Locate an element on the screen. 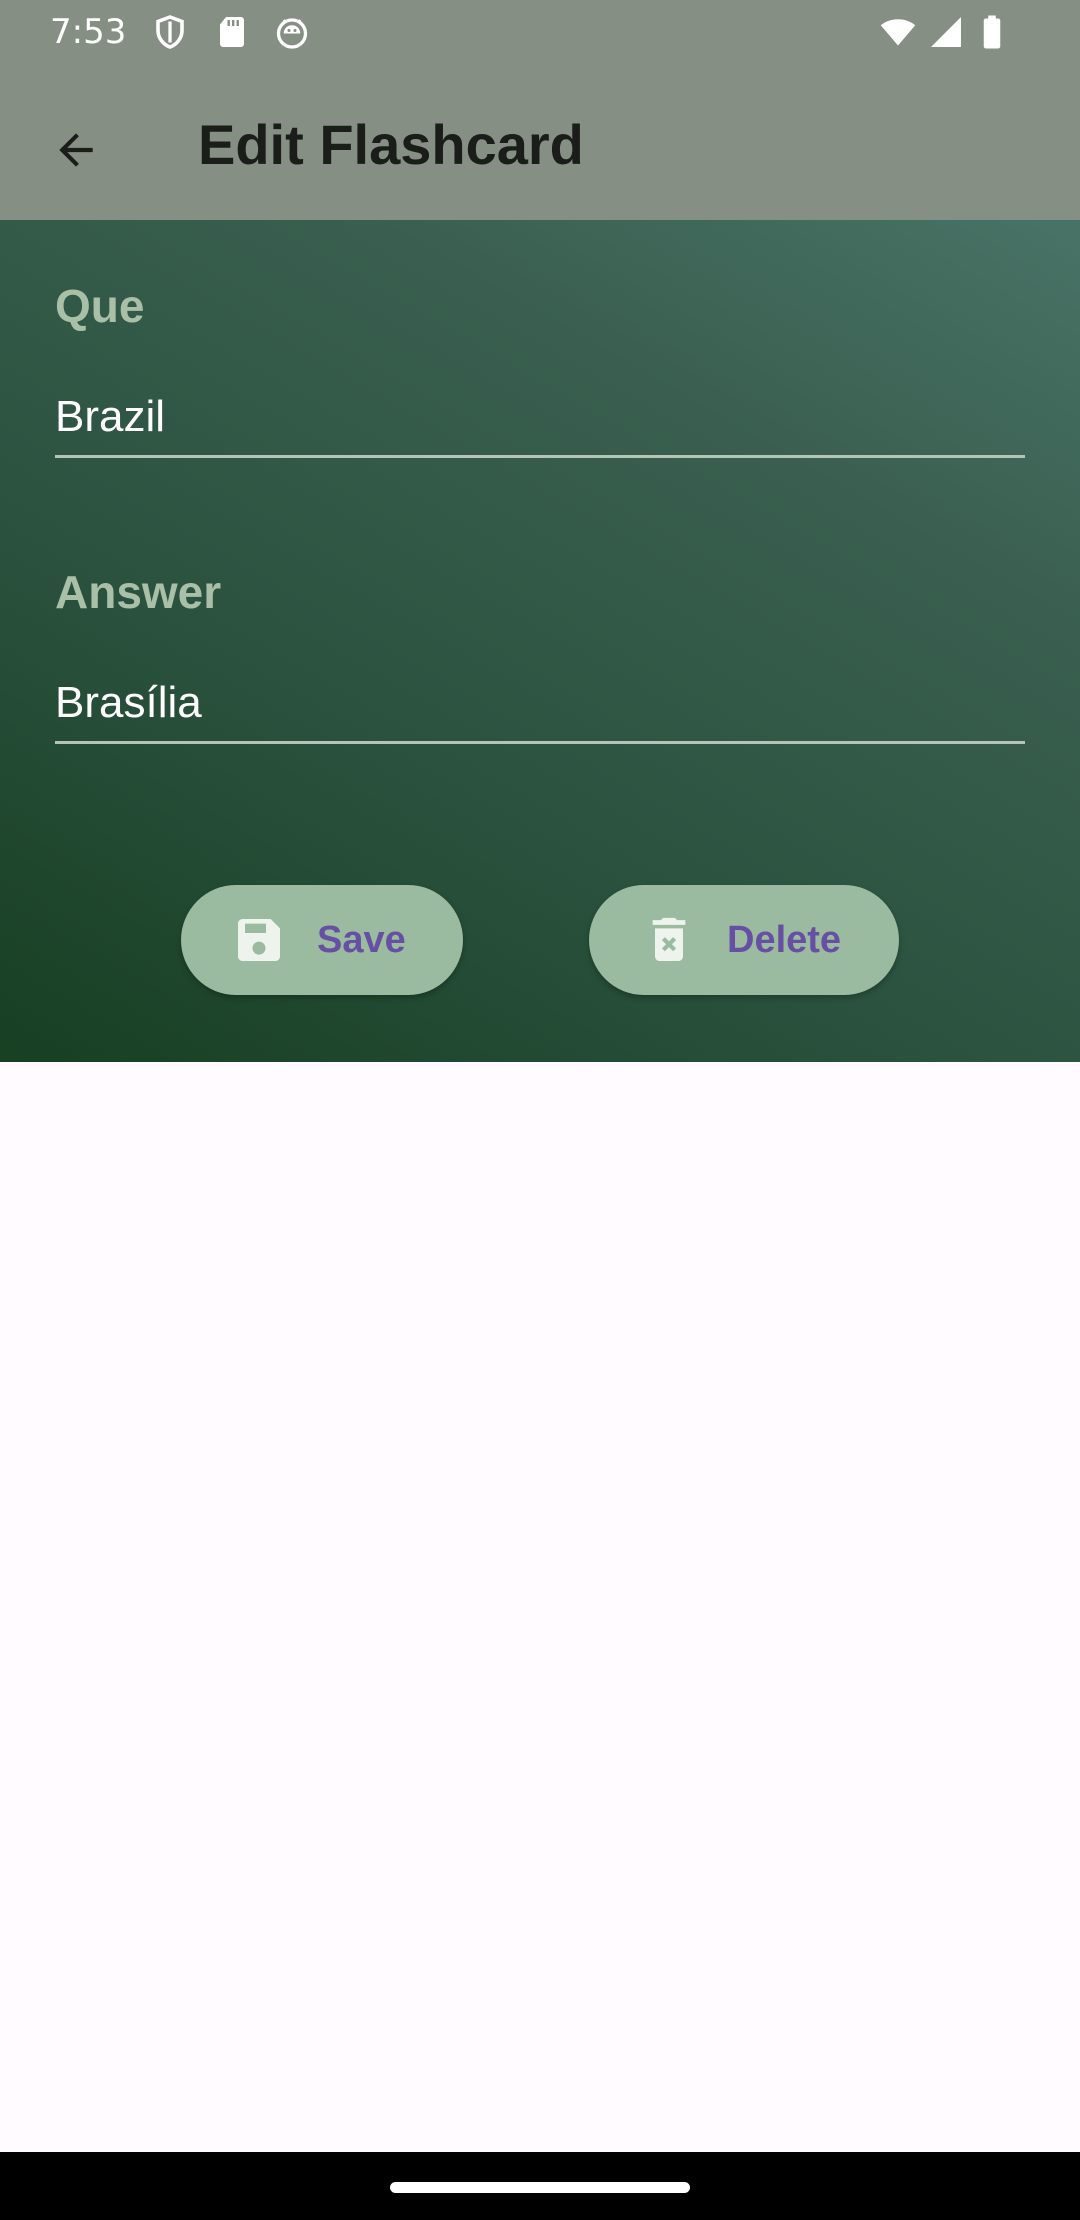  delete-button: Delete is located at coordinates (744, 940).